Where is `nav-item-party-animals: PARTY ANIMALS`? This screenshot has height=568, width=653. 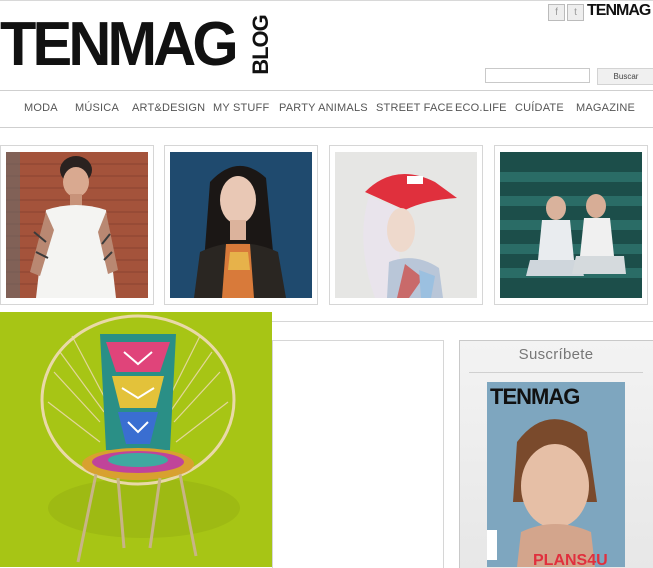
nav-item-party-animals: PARTY ANIMALS is located at coordinates (323, 108).